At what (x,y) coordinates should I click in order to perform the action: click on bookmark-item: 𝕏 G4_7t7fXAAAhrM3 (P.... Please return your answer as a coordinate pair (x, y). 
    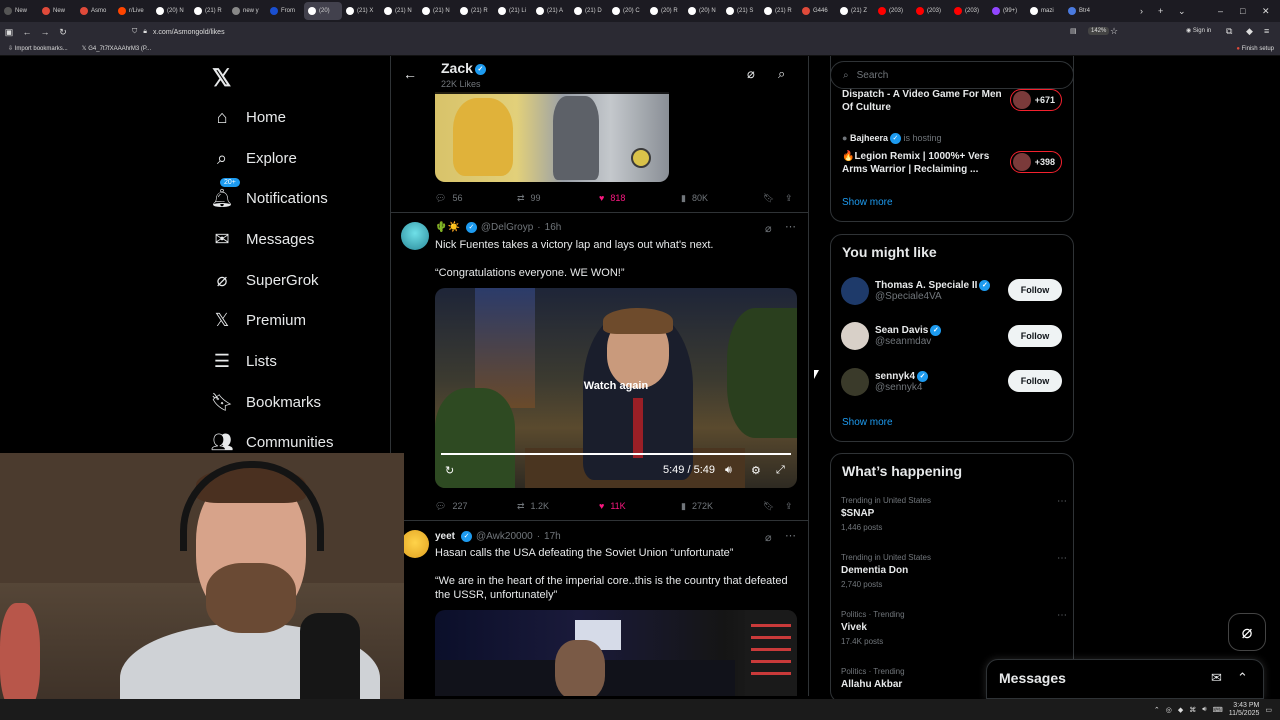
    Looking at the image, I should click on (116, 48).